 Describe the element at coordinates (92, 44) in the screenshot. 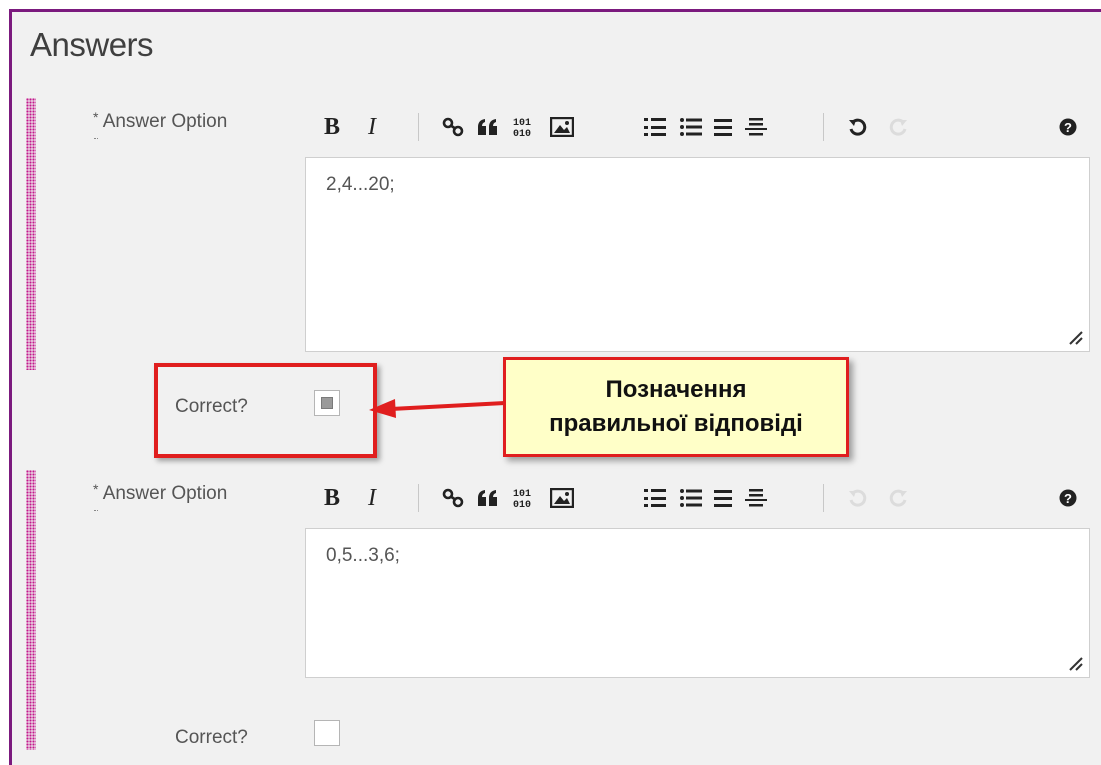

I see `section-title: Answers` at that location.